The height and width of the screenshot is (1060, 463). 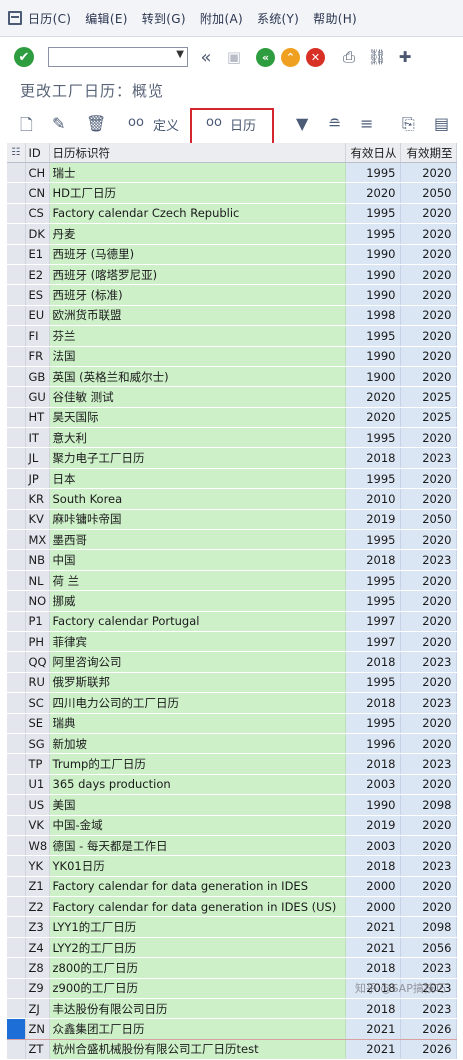 I want to click on table-row: YK YK01日历 2018 2023, so click(x=232, y=866).